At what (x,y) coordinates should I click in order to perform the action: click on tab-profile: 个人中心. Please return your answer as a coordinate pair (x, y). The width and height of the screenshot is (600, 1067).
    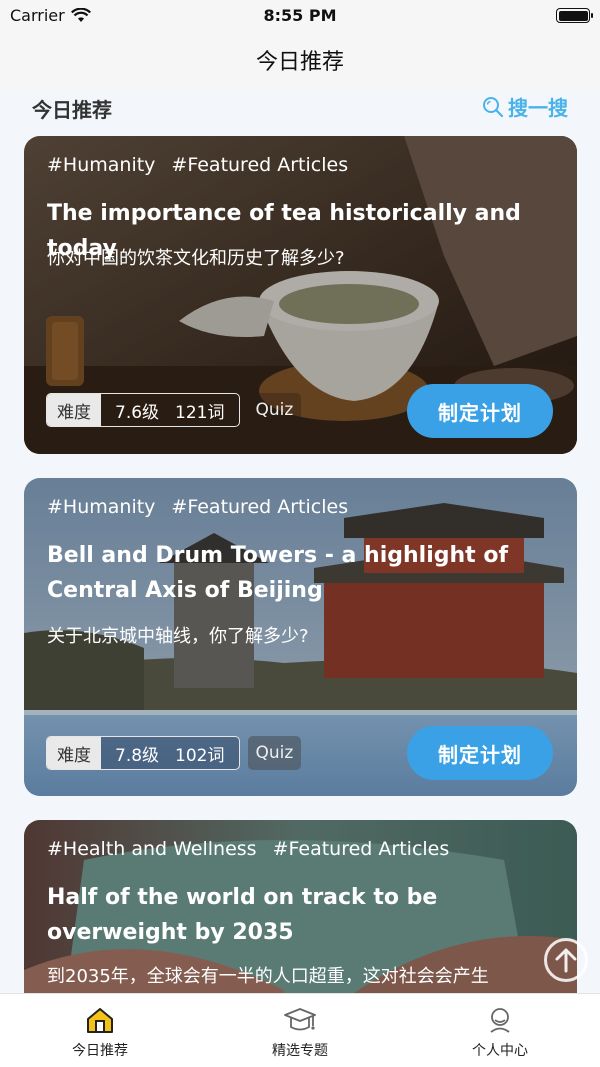
    Looking at the image, I should click on (500, 1030).